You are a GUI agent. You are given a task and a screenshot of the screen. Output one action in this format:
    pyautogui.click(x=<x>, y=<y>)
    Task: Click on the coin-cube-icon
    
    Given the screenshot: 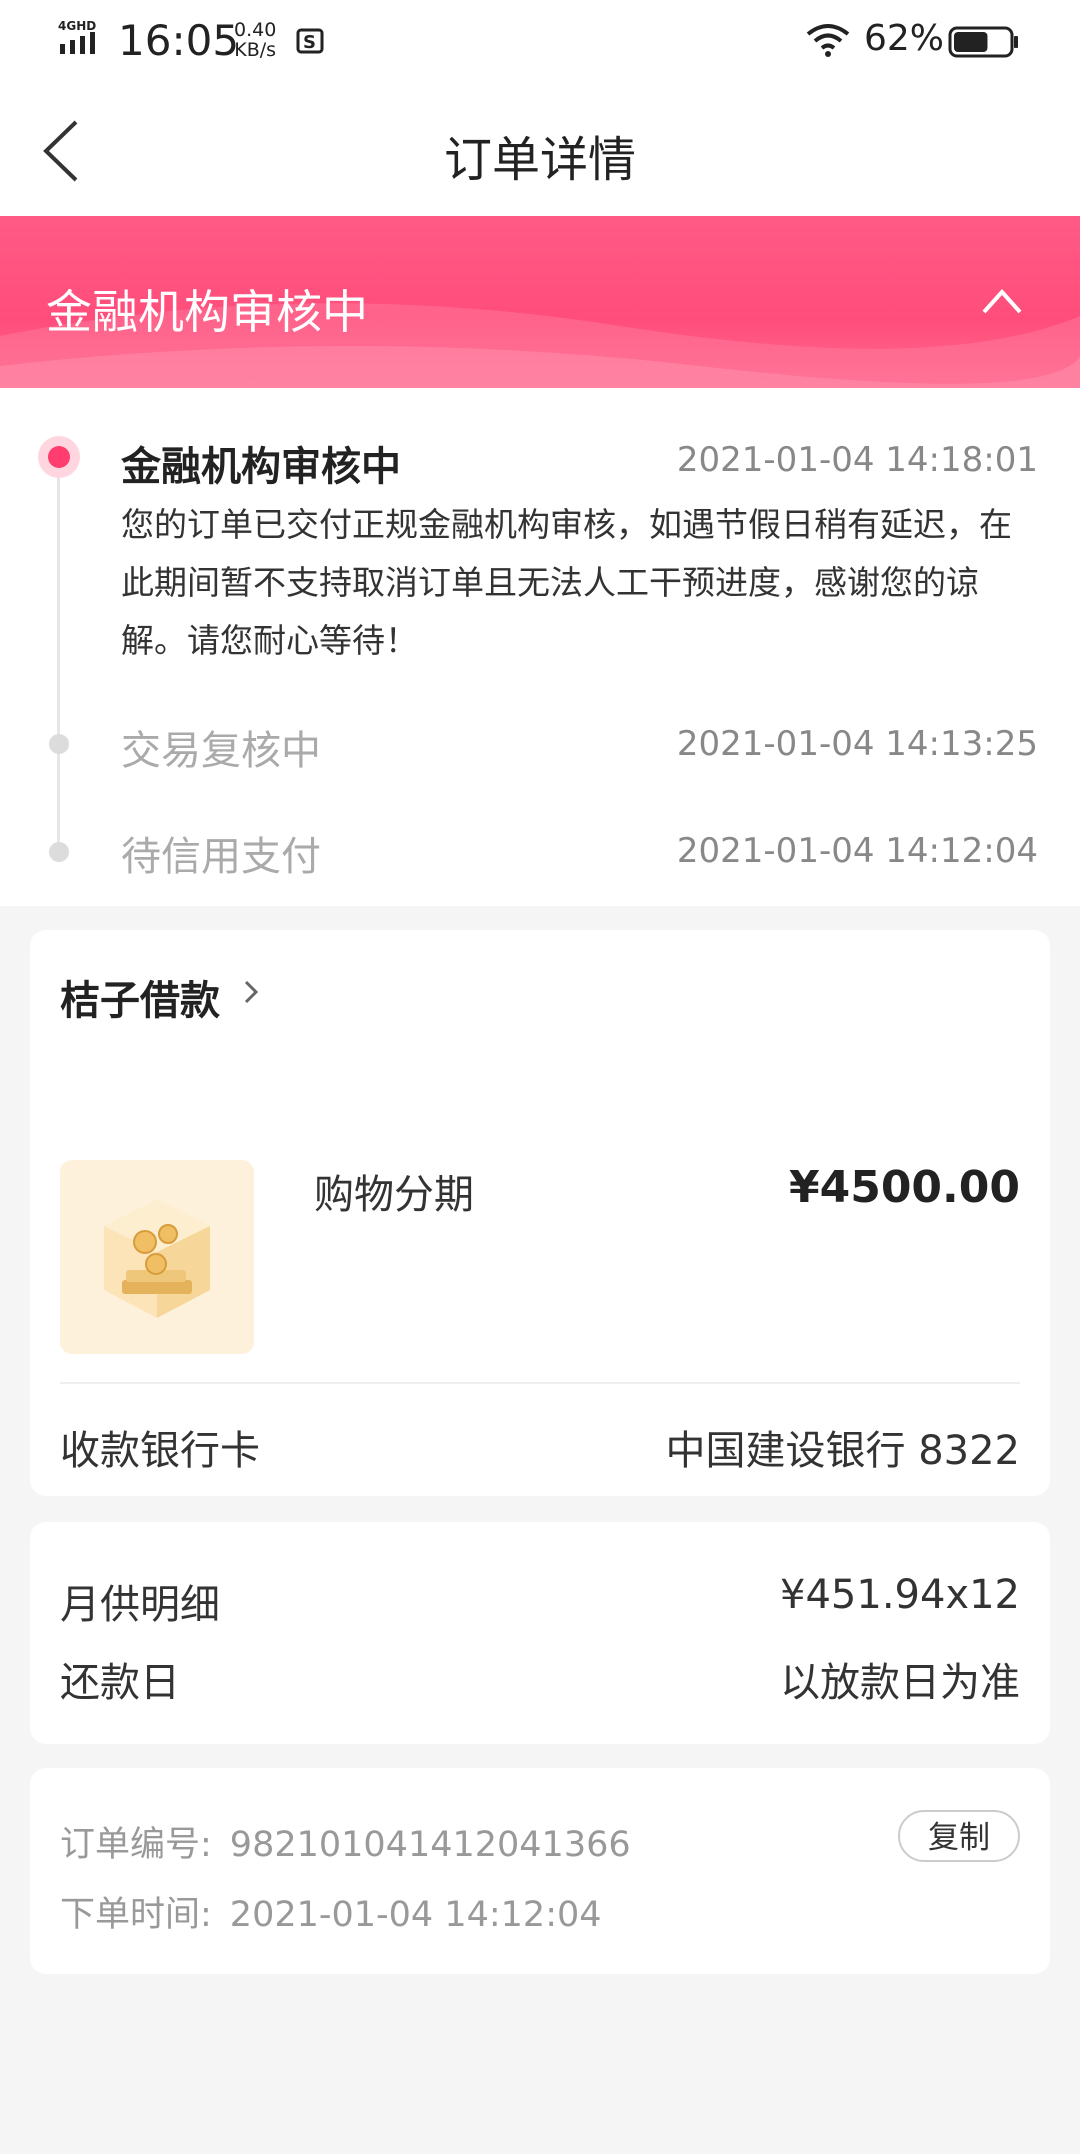 What is the action you would take?
    pyautogui.click(x=157, y=1259)
    